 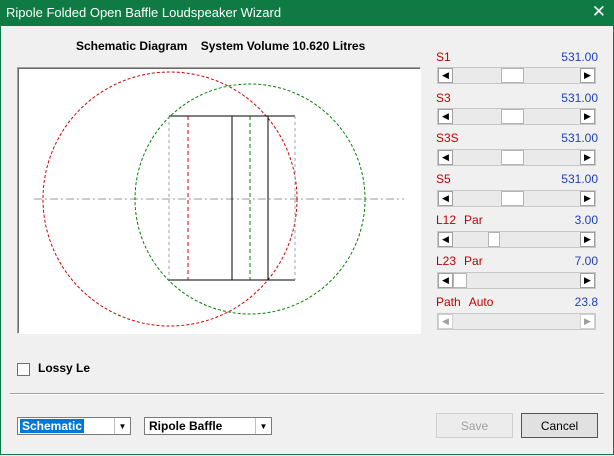 What do you see at coordinates (132, 46) in the screenshot?
I see `diagram-label: Schematic Diagram` at bounding box center [132, 46].